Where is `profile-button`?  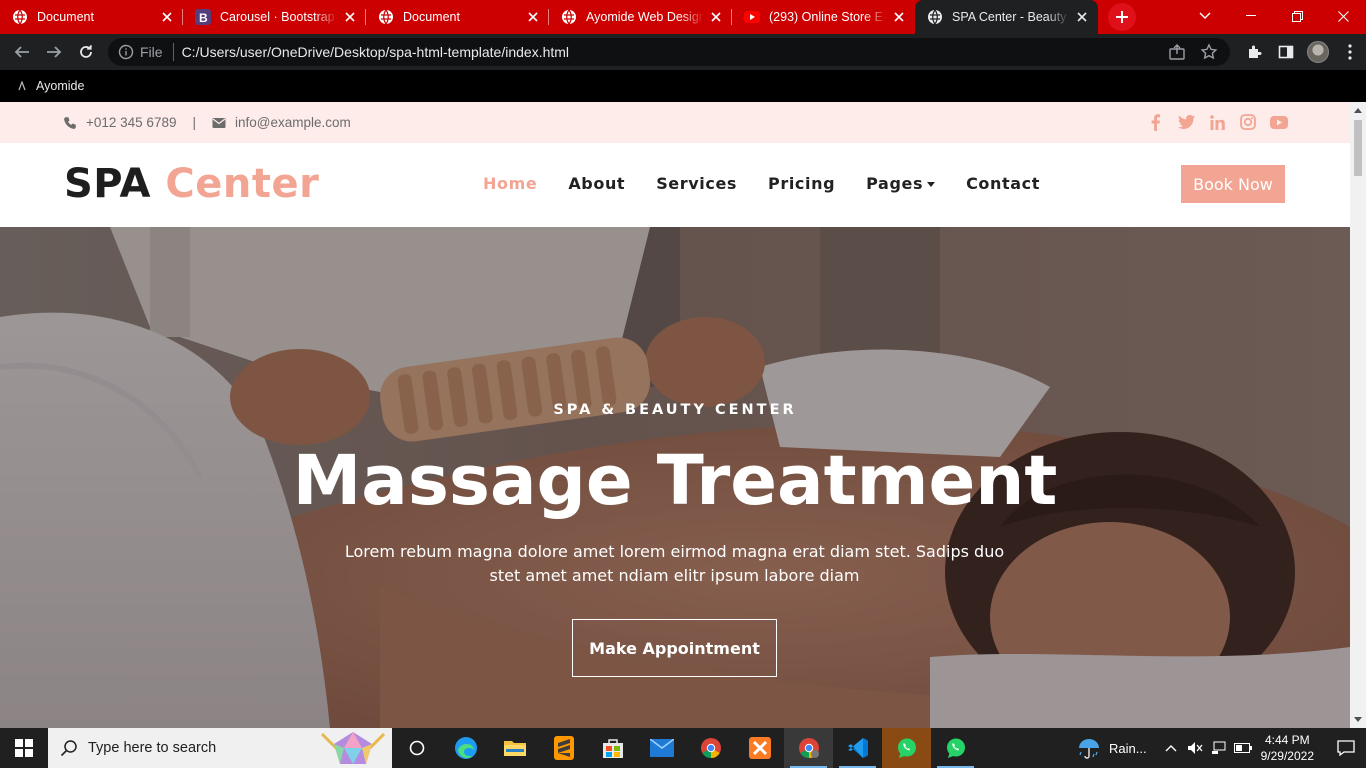
profile-button is located at coordinates (1318, 52).